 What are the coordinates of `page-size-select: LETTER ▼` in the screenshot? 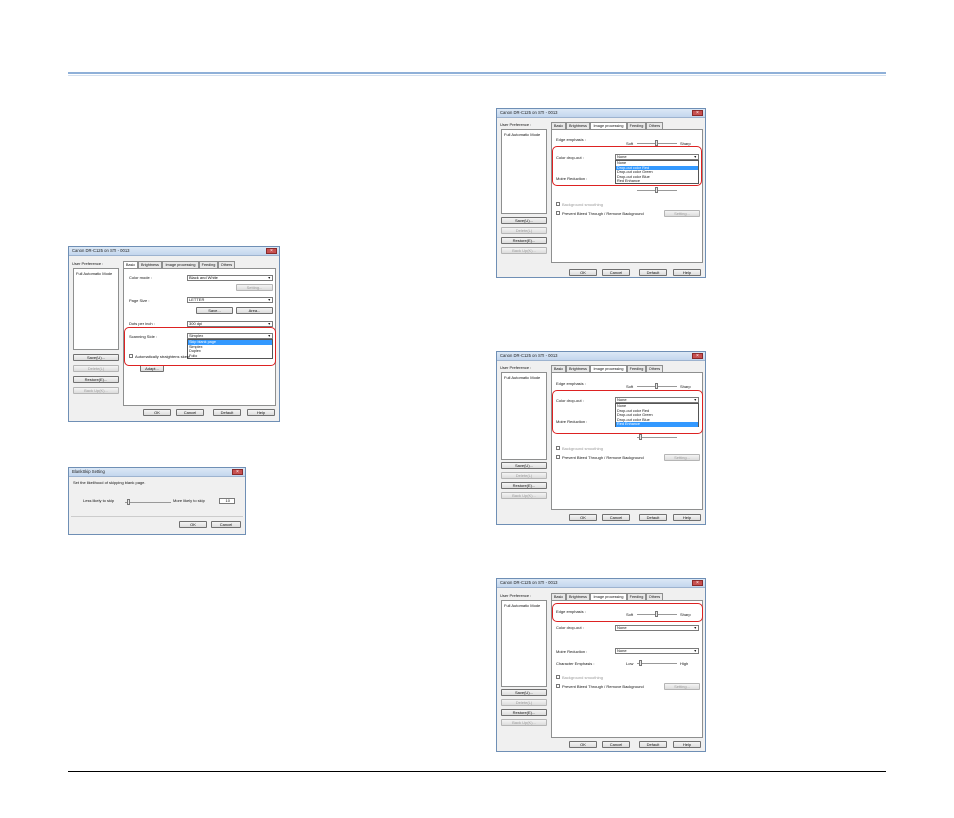 It's located at (230, 300).